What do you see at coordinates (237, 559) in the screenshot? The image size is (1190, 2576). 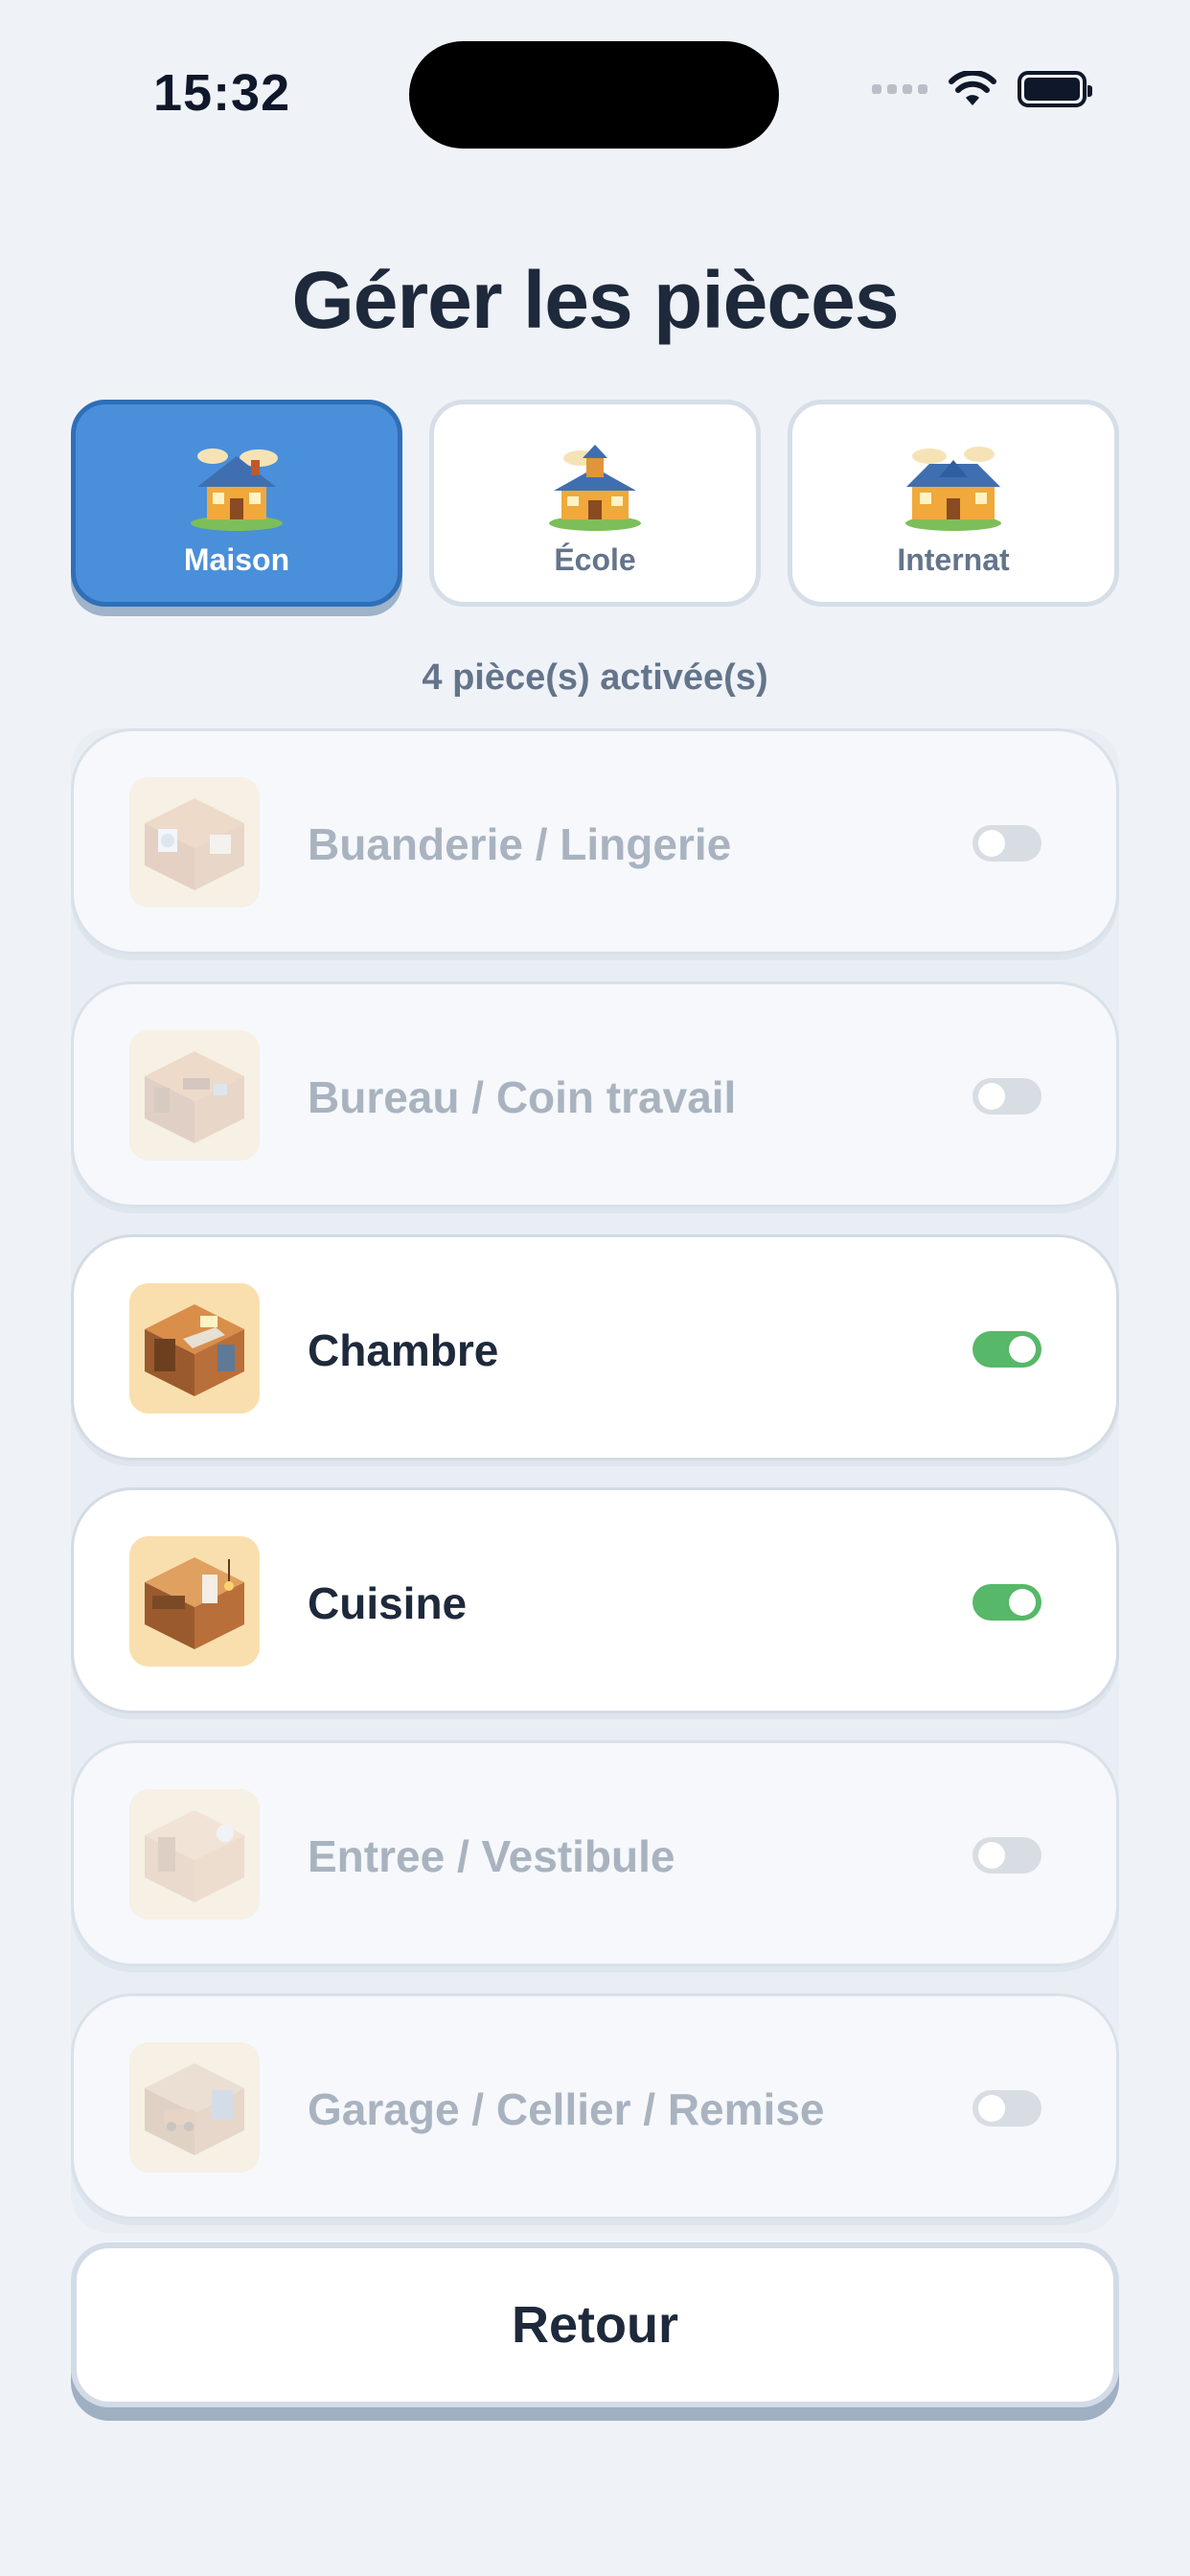 I see `tab-label: Maison` at bounding box center [237, 559].